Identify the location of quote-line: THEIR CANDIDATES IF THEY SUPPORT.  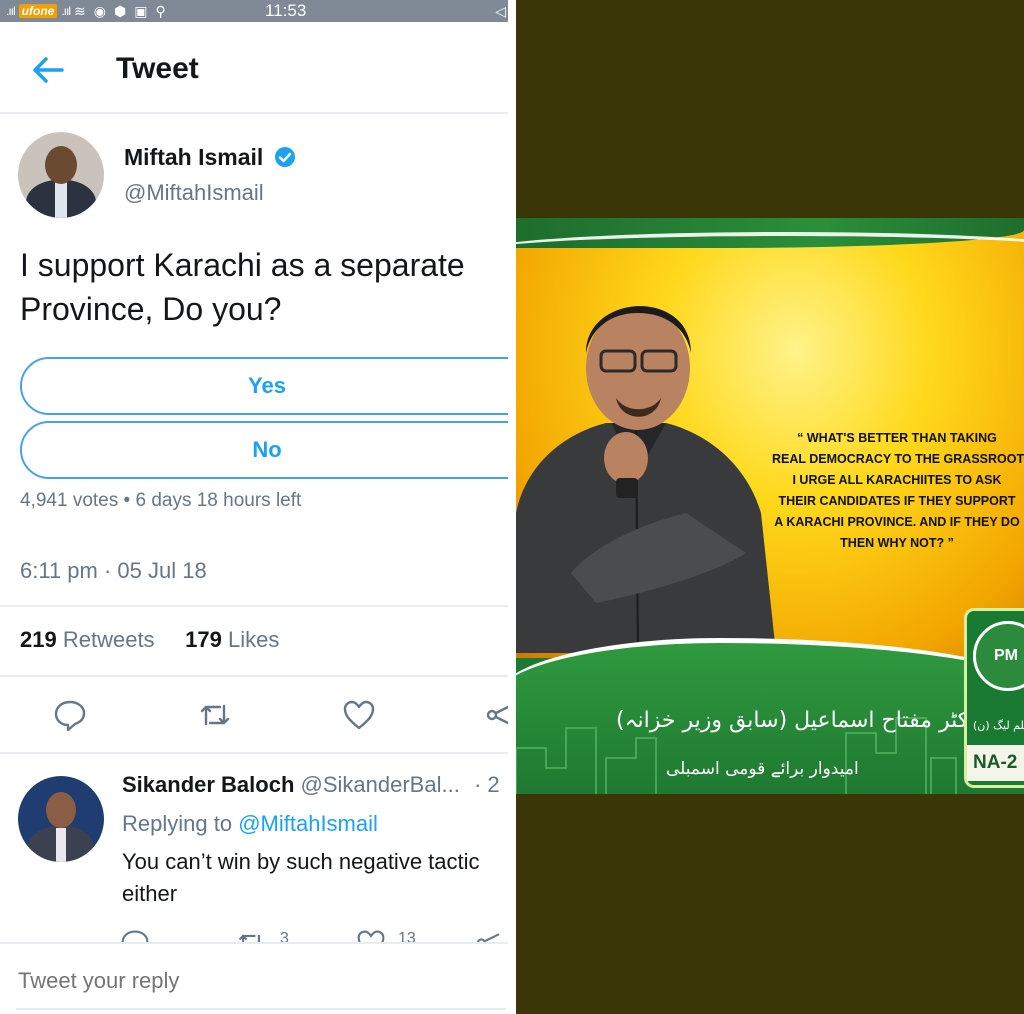
(897, 501).